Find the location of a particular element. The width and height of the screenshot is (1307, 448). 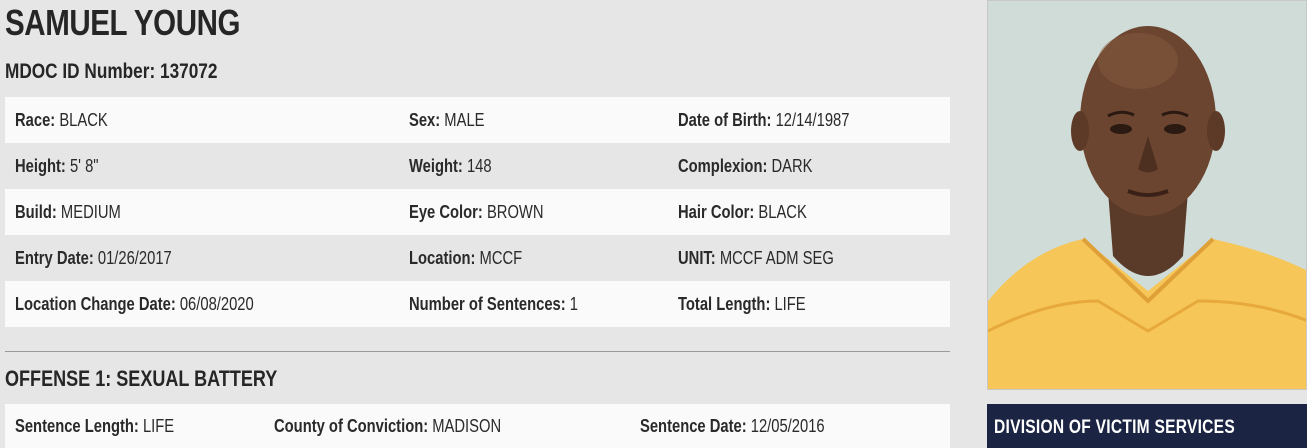

offense-value: MADISON is located at coordinates (467, 426).